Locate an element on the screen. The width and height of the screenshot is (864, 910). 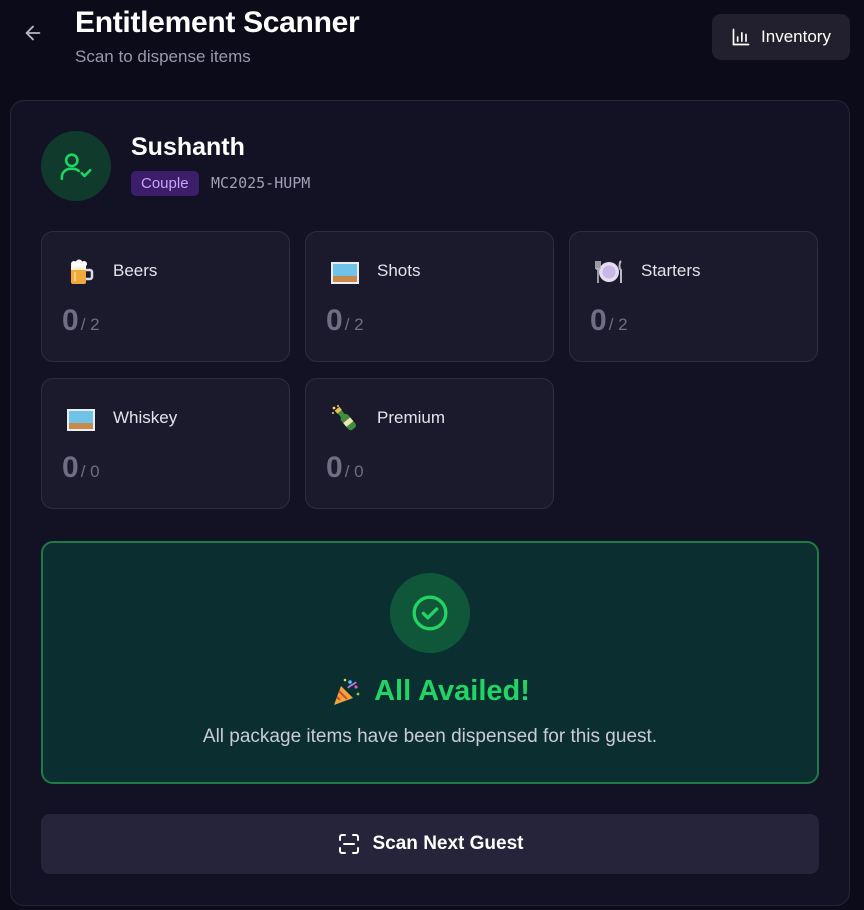
scan-next-guest-button: Scan Next Guest is located at coordinates (430, 844).